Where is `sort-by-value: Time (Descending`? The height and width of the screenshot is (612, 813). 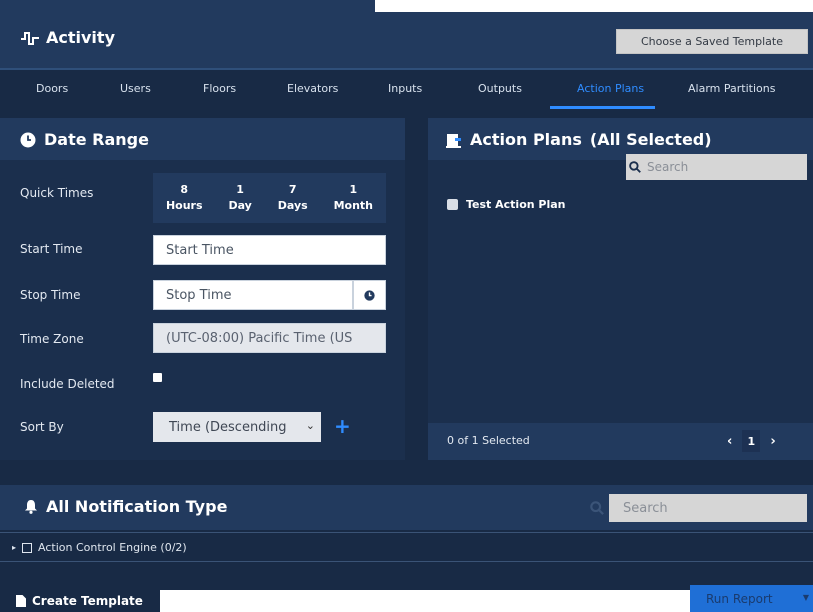 sort-by-value: Time (Descending is located at coordinates (228, 427).